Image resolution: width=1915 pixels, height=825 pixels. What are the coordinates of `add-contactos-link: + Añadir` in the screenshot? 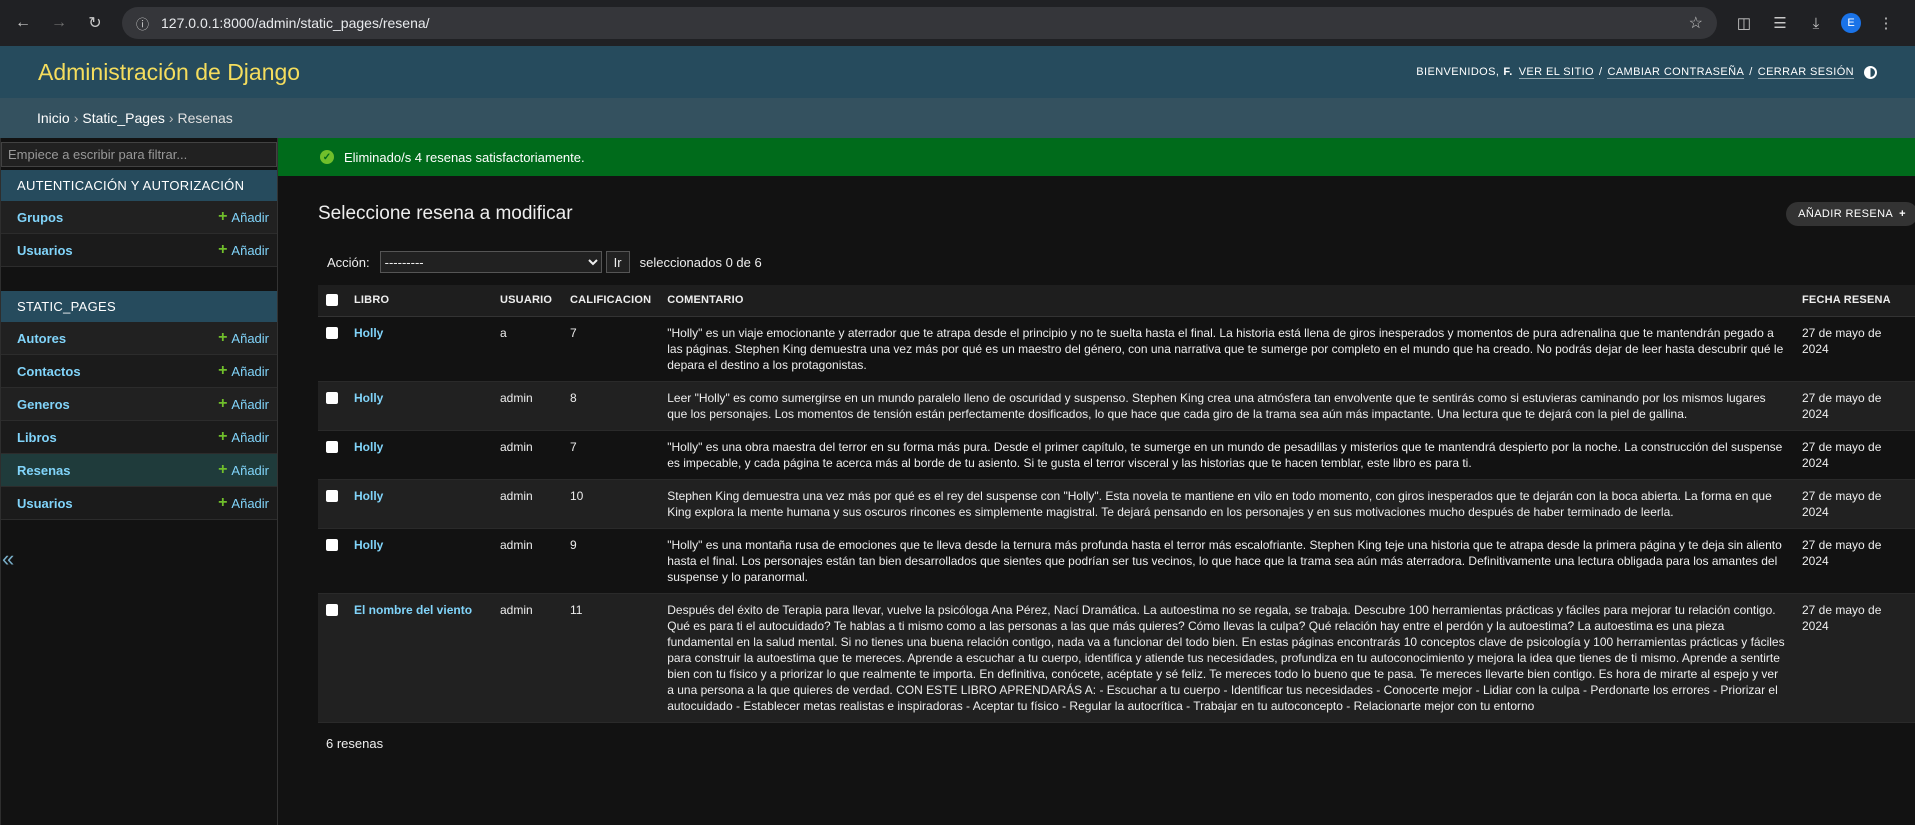 It's located at (243, 371).